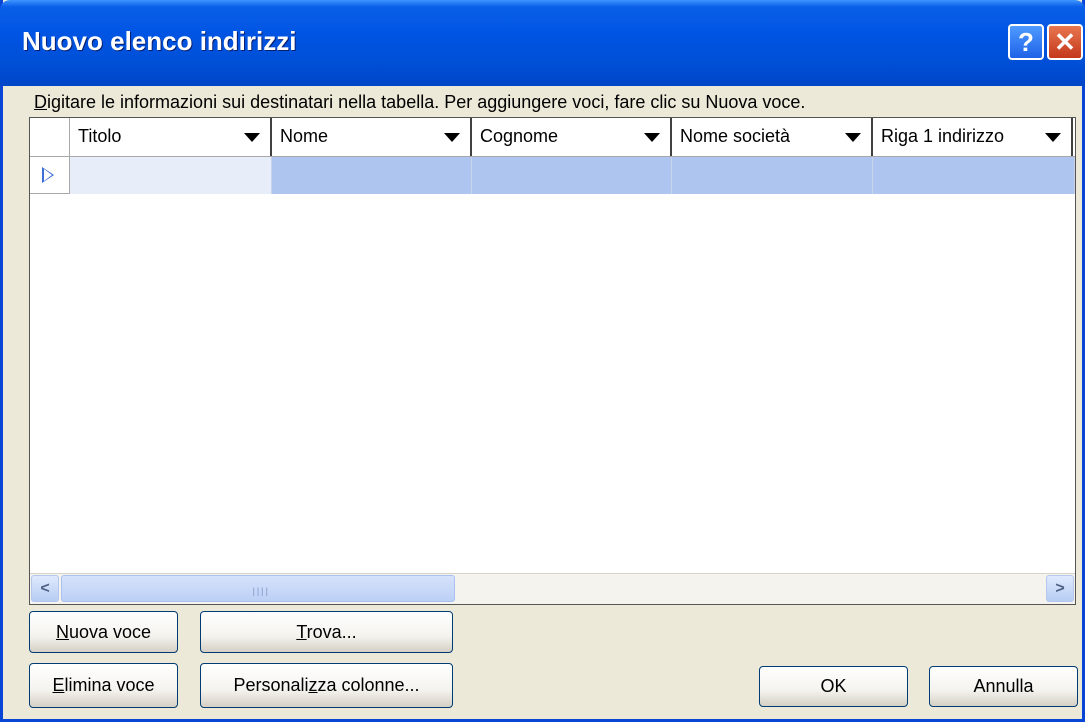 Image resolution: width=1085 pixels, height=722 pixels. I want to click on title-bar: Nuovo elenco indirizzi ? ✕, so click(542, 43).